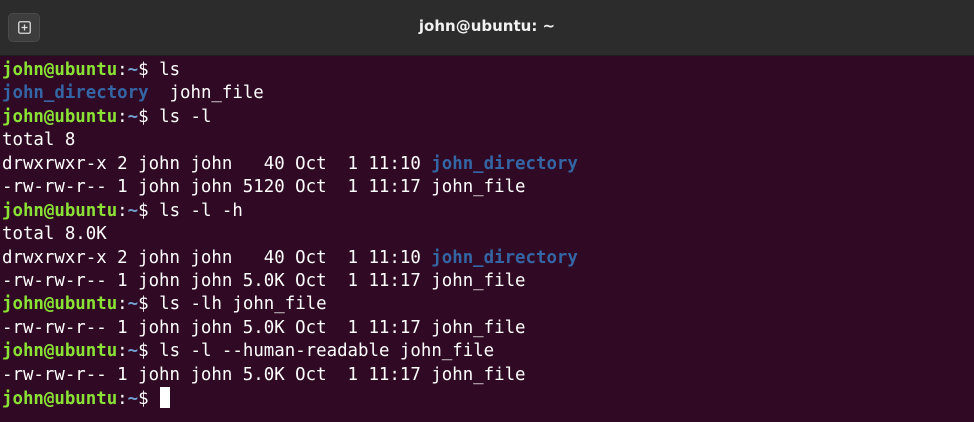 Image resolution: width=974 pixels, height=422 pixels. Describe the element at coordinates (487, 304) in the screenshot. I see `prompt-line: john@ubuntu:~$ ls -lh john_file` at that location.